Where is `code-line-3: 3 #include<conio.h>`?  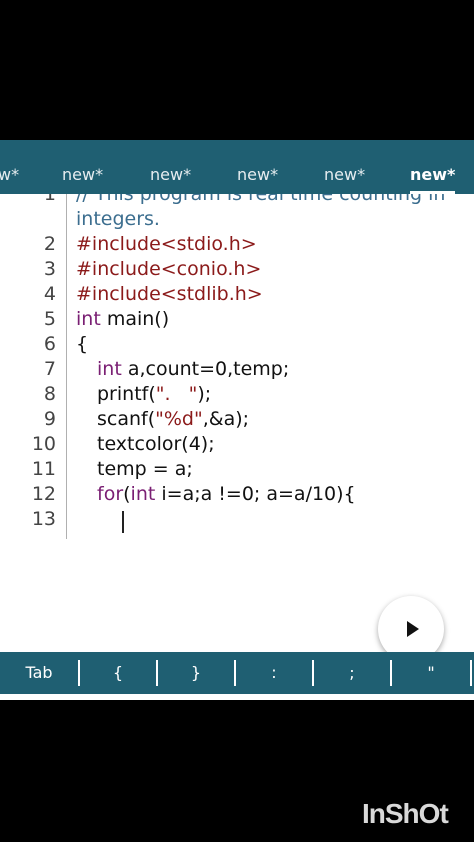
code-line-3: 3 #include<conio.h> is located at coordinates (237, 269).